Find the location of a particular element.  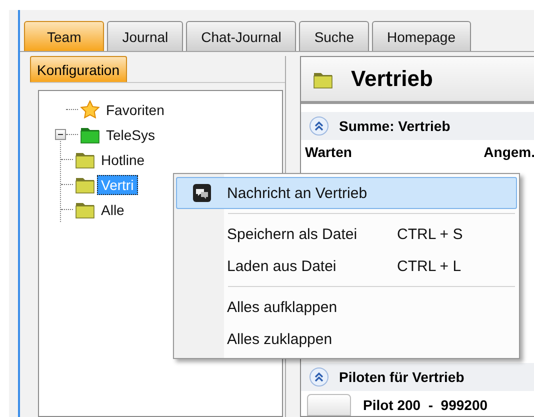

tab: Konfiguration is located at coordinates (78, 69).